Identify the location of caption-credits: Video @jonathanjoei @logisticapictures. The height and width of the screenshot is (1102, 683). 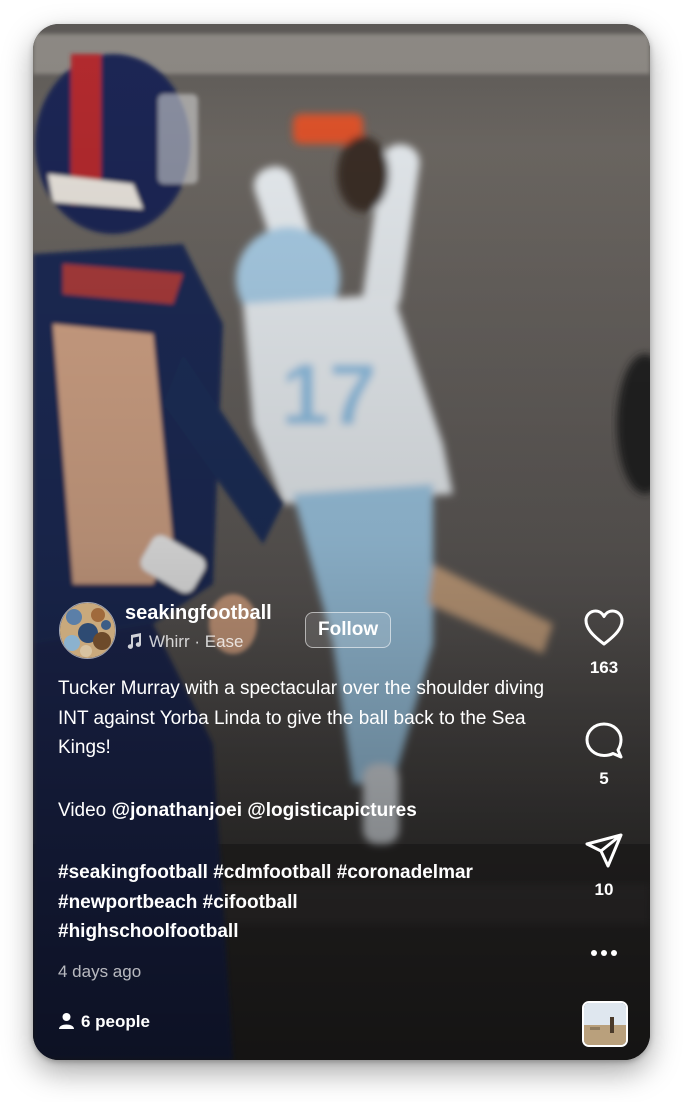
(308, 811).